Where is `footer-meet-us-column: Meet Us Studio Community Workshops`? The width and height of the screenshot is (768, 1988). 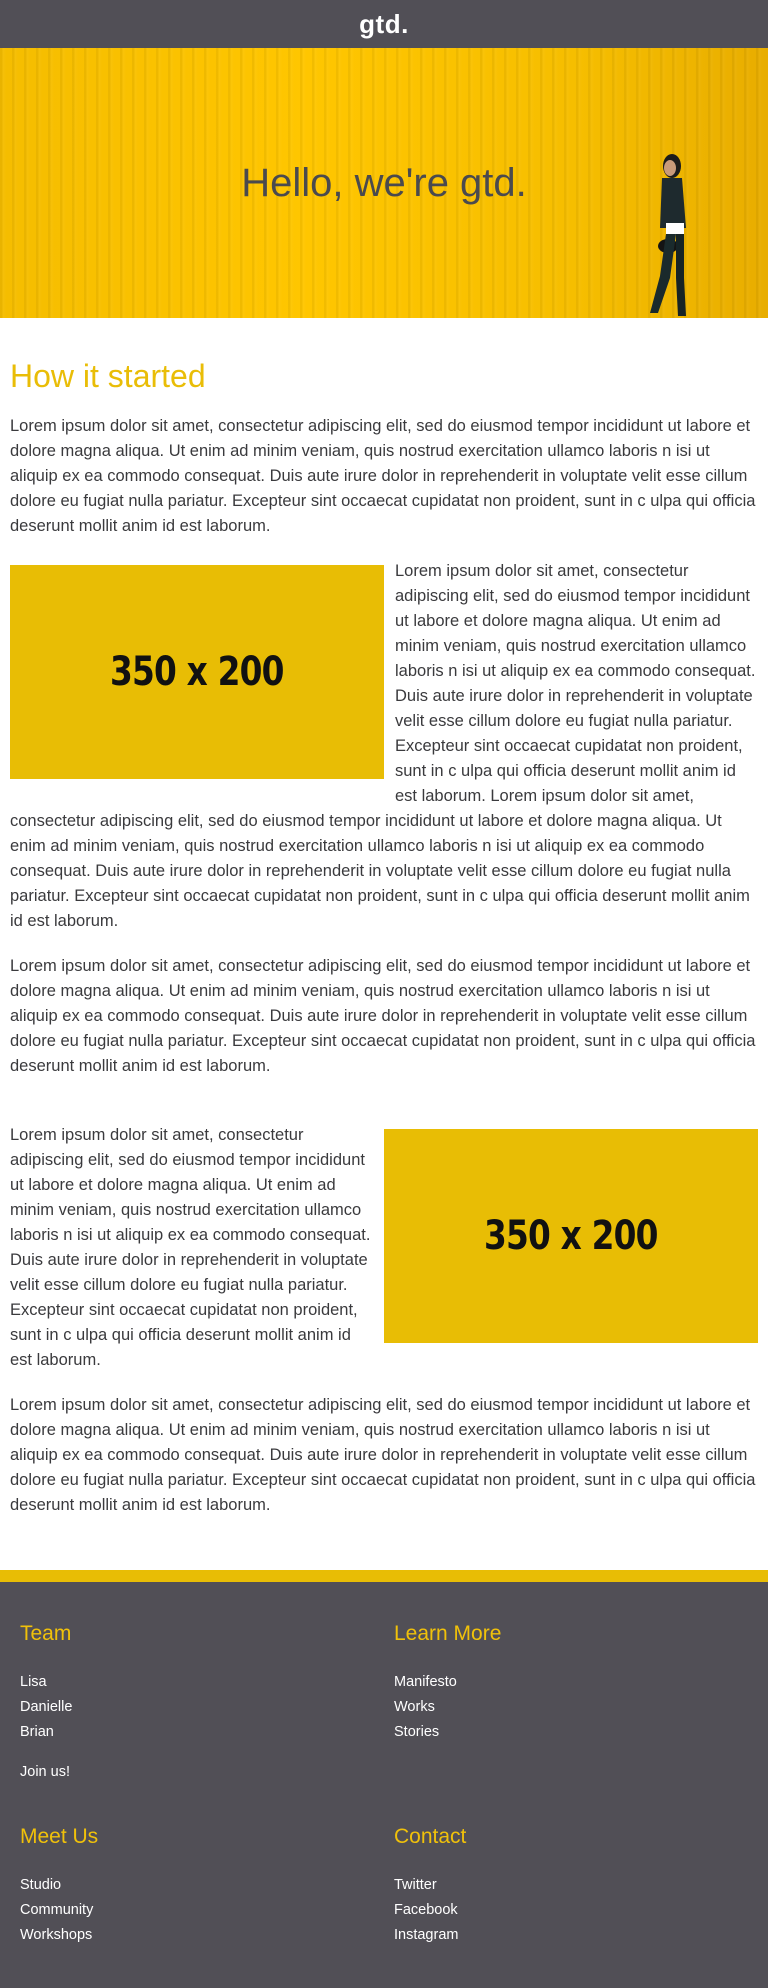
footer-meet-us-column: Meet Us Studio Community Workshops is located at coordinates (207, 1885).